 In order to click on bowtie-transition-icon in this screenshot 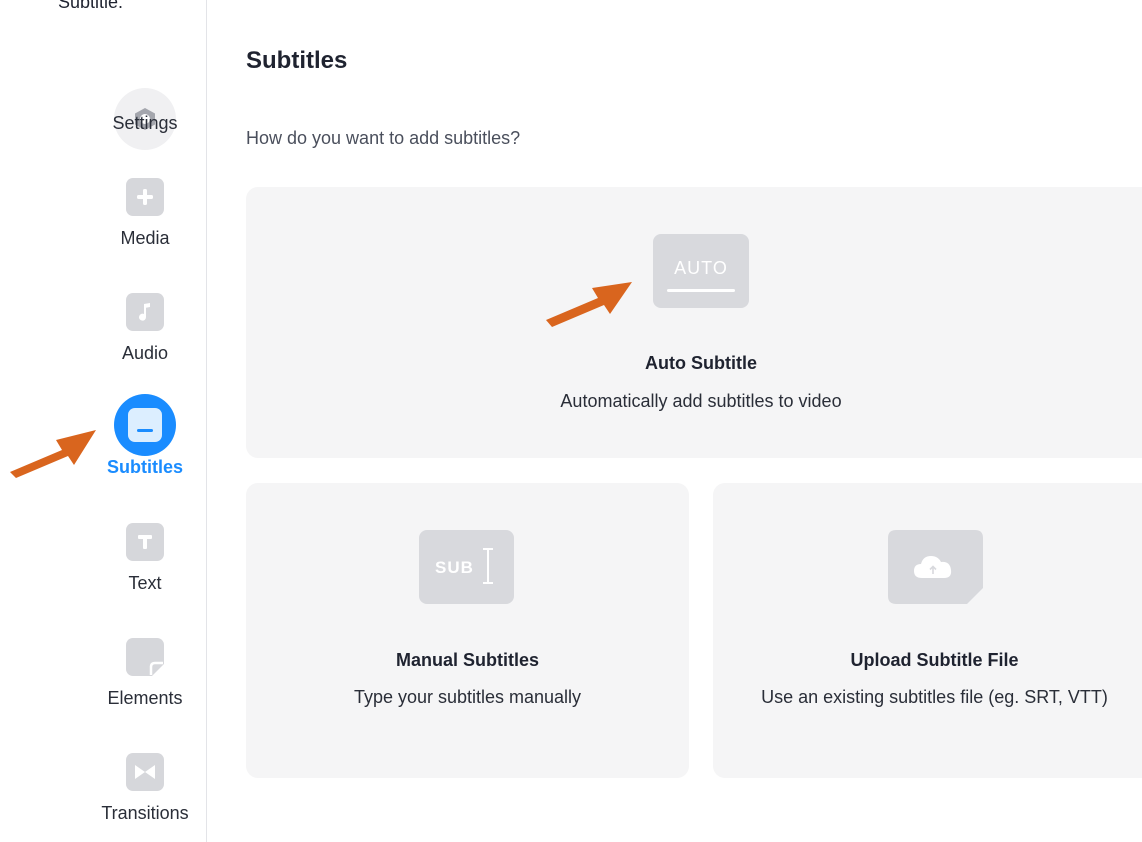, I will do `click(145, 772)`.